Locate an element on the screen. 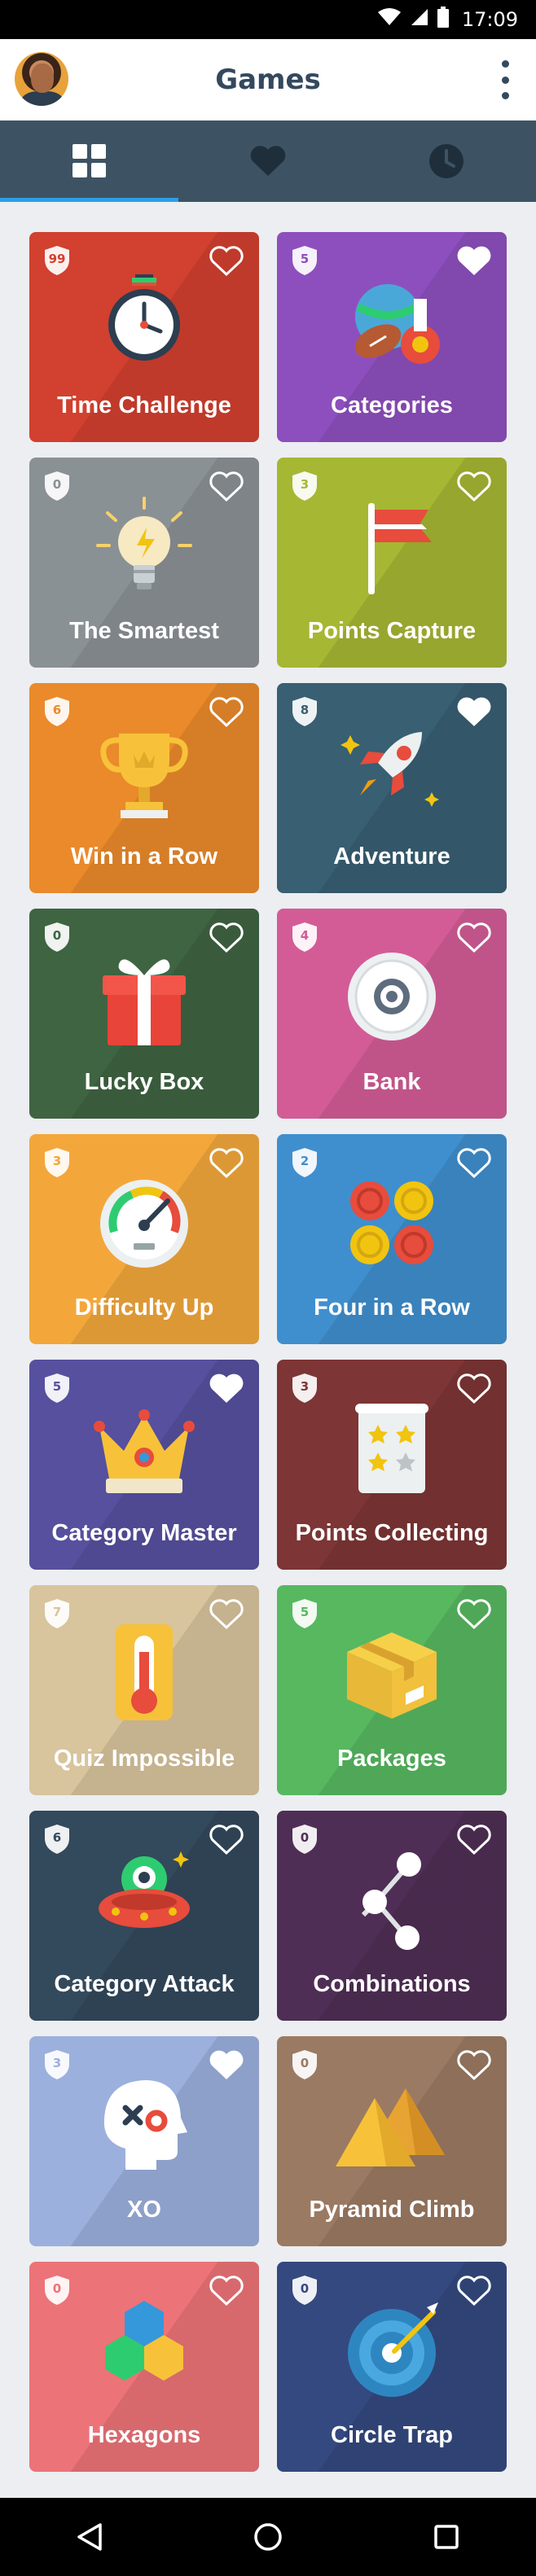 The width and height of the screenshot is (536, 2576). game-tile: 0 Lucky Box is located at coordinates (144, 1014).